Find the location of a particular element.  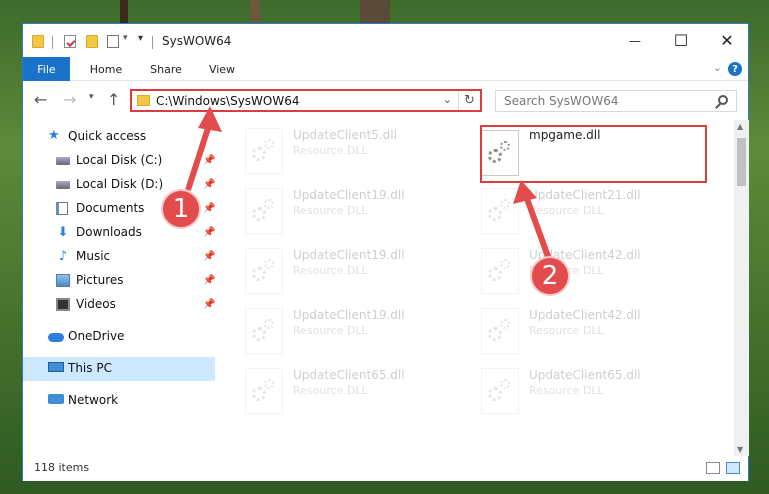

arrow-1-shaft is located at coordinates (199, 156).